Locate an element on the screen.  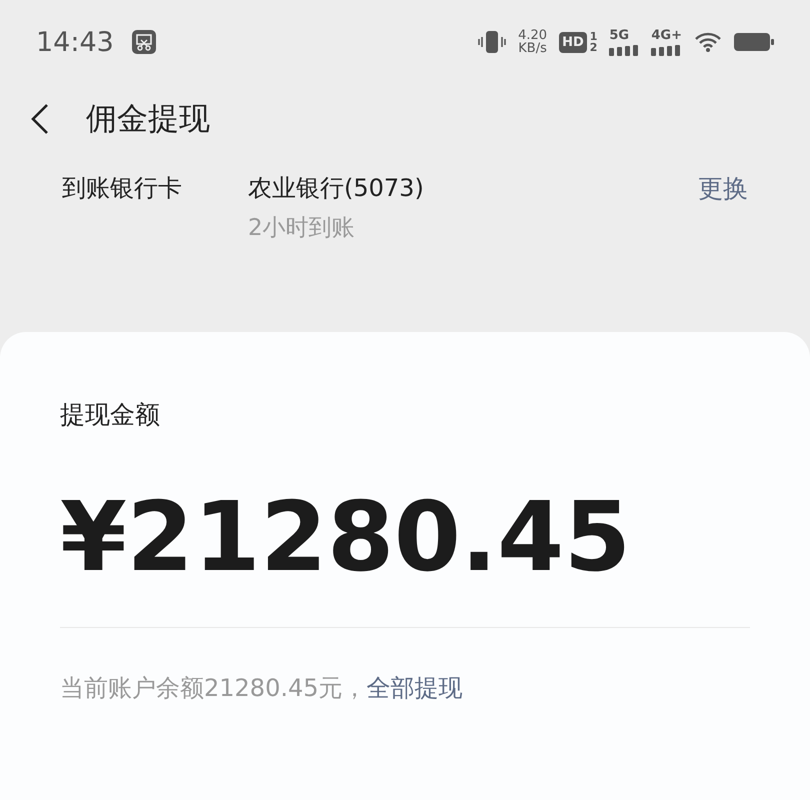
arrival-time: 2小时到账 is located at coordinates (302, 228).